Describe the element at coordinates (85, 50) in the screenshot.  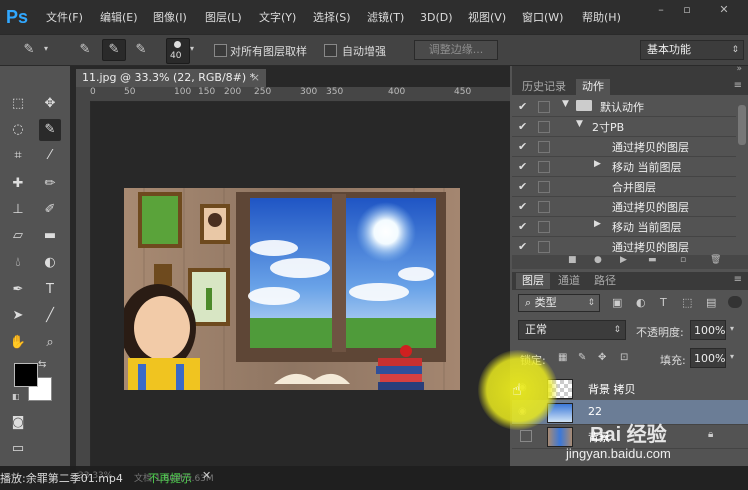
I see `new-selection-brush-icon: ✎` at that location.